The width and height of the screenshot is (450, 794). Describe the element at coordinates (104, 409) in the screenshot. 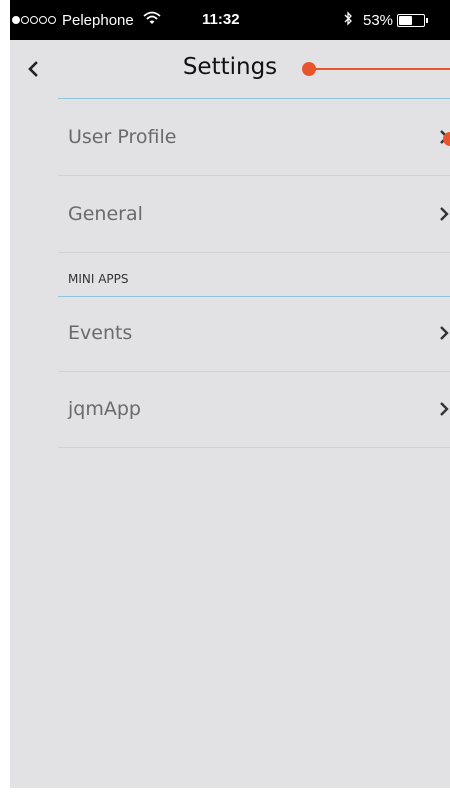

I see `mini-app-label: jqmApp` at that location.